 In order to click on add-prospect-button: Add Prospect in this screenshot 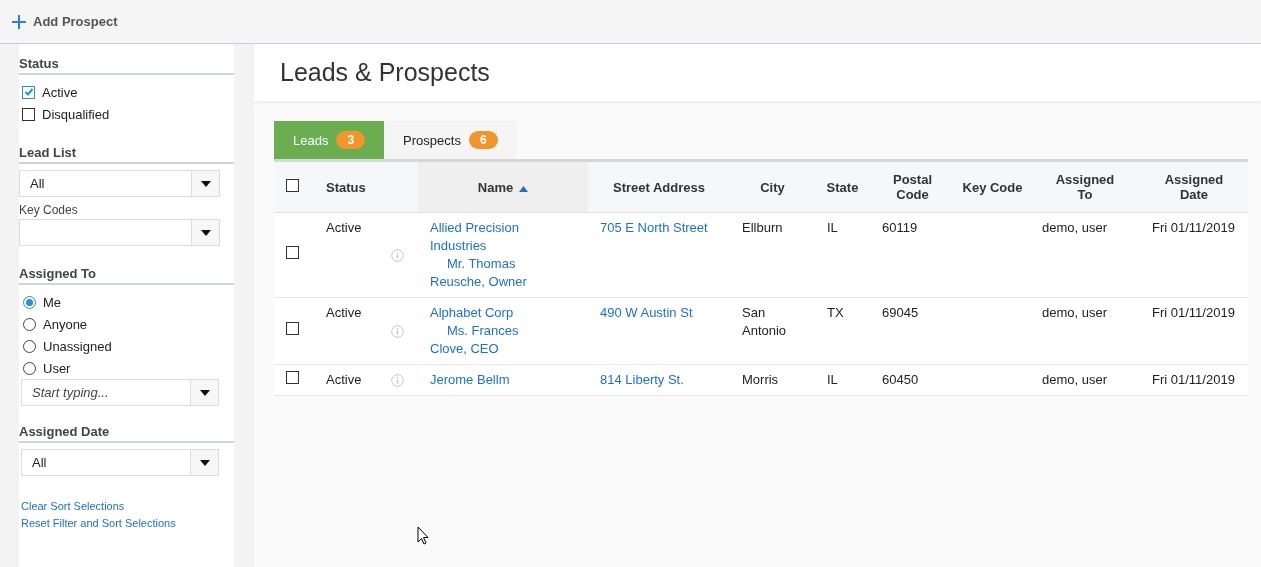, I will do `click(65, 21)`.